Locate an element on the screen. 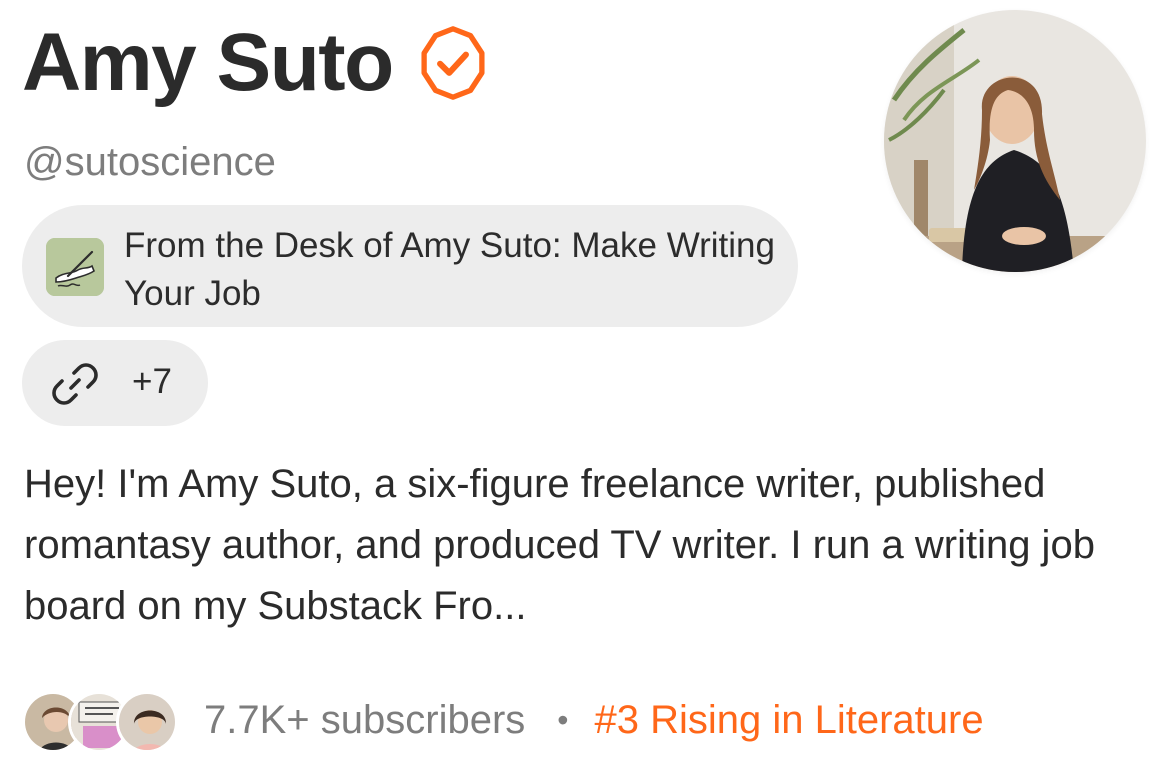 This screenshot has height=772, width=1170. verified-badge-icon is located at coordinates (453, 63).